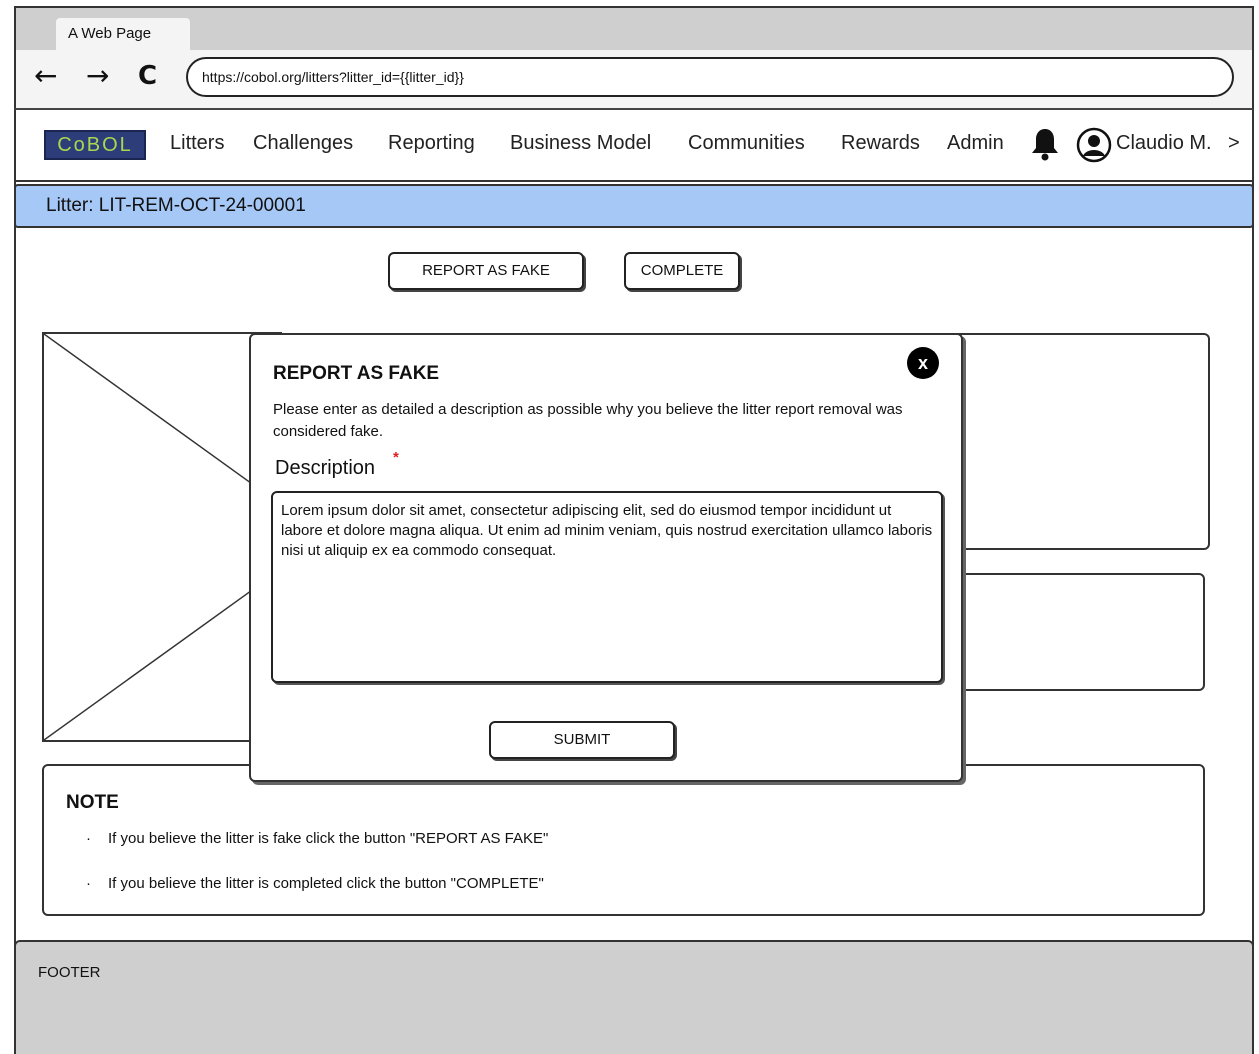 The width and height of the screenshot is (1259, 1054). What do you see at coordinates (1075, 441) in the screenshot?
I see `info-card-top` at bounding box center [1075, 441].